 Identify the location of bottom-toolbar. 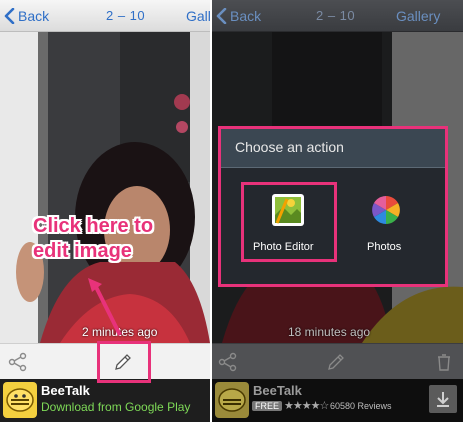
(337, 361).